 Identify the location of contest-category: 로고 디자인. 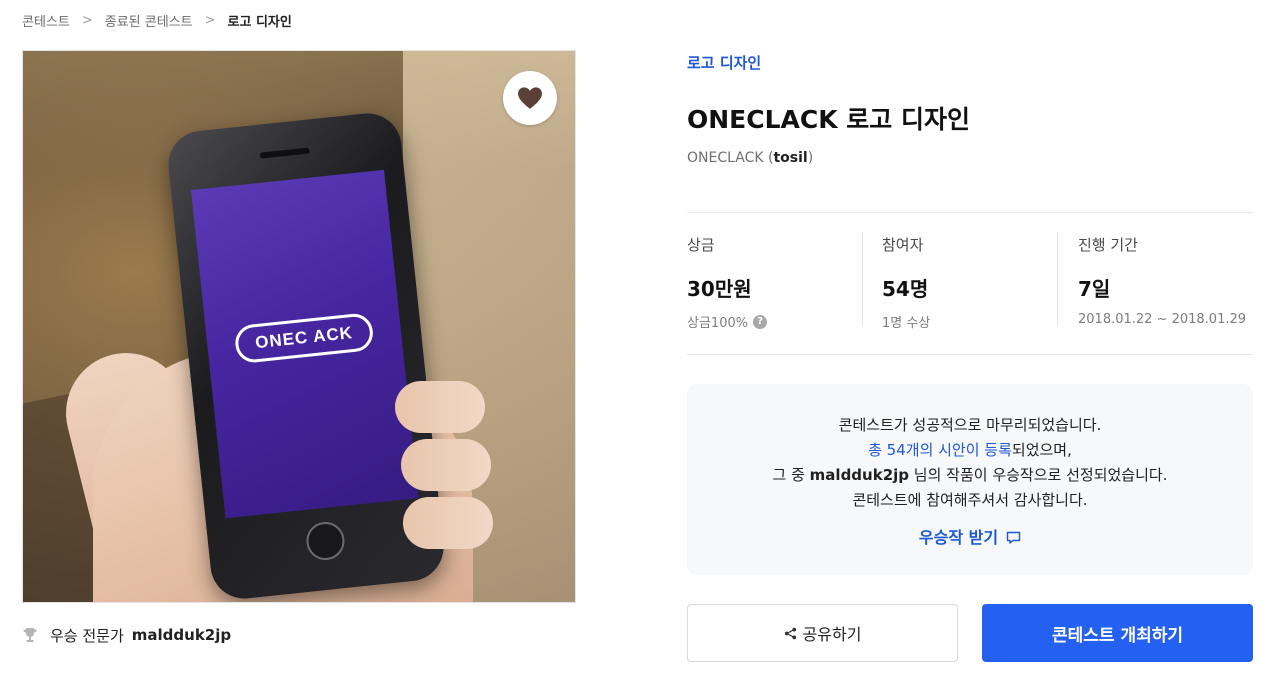
(724, 62).